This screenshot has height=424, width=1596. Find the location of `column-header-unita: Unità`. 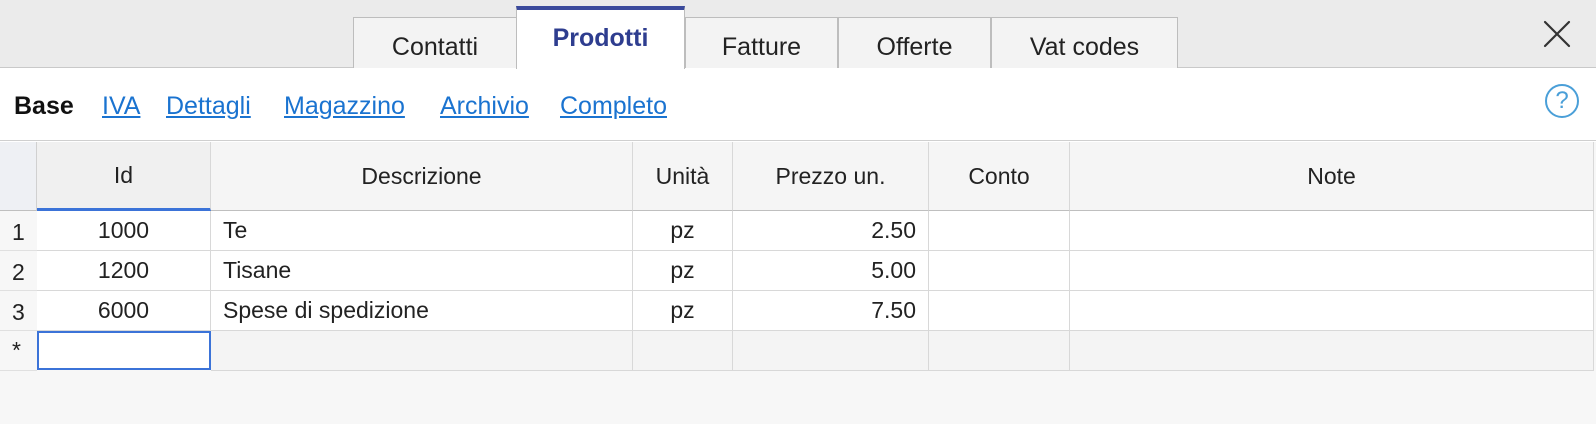

column-header-unita: Unità is located at coordinates (683, 176).